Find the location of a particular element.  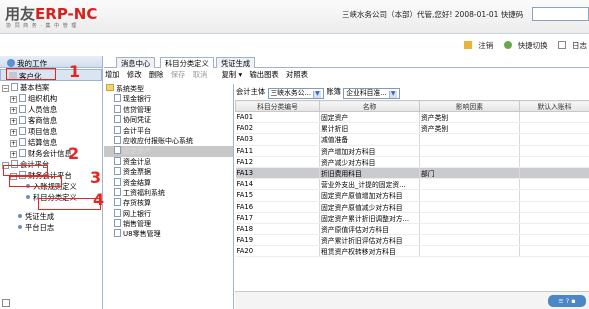

type-item: 应收应付报账中心系统 is located at coordinates (168, 140).